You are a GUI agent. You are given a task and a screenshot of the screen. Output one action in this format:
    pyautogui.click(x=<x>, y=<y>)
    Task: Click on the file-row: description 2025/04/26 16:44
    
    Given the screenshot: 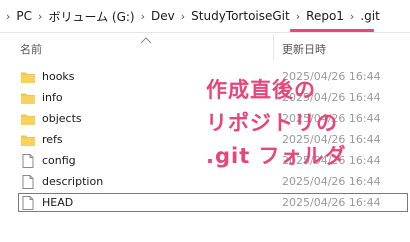 What is the action you would take?
    pyautogui.click(x=205, y=181)
    